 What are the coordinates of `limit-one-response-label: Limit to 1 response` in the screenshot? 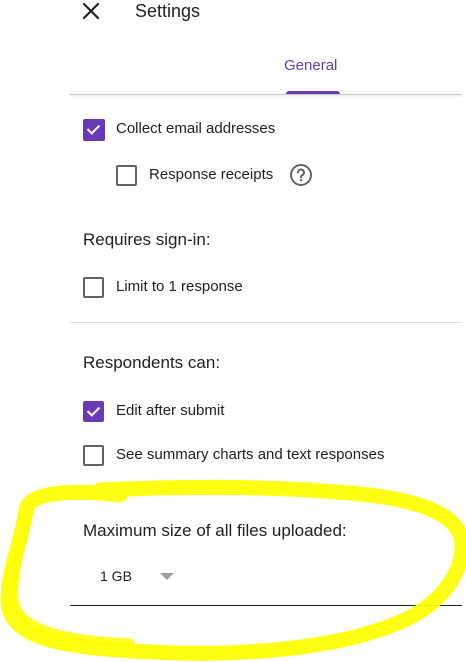 It's located at (179, 286).